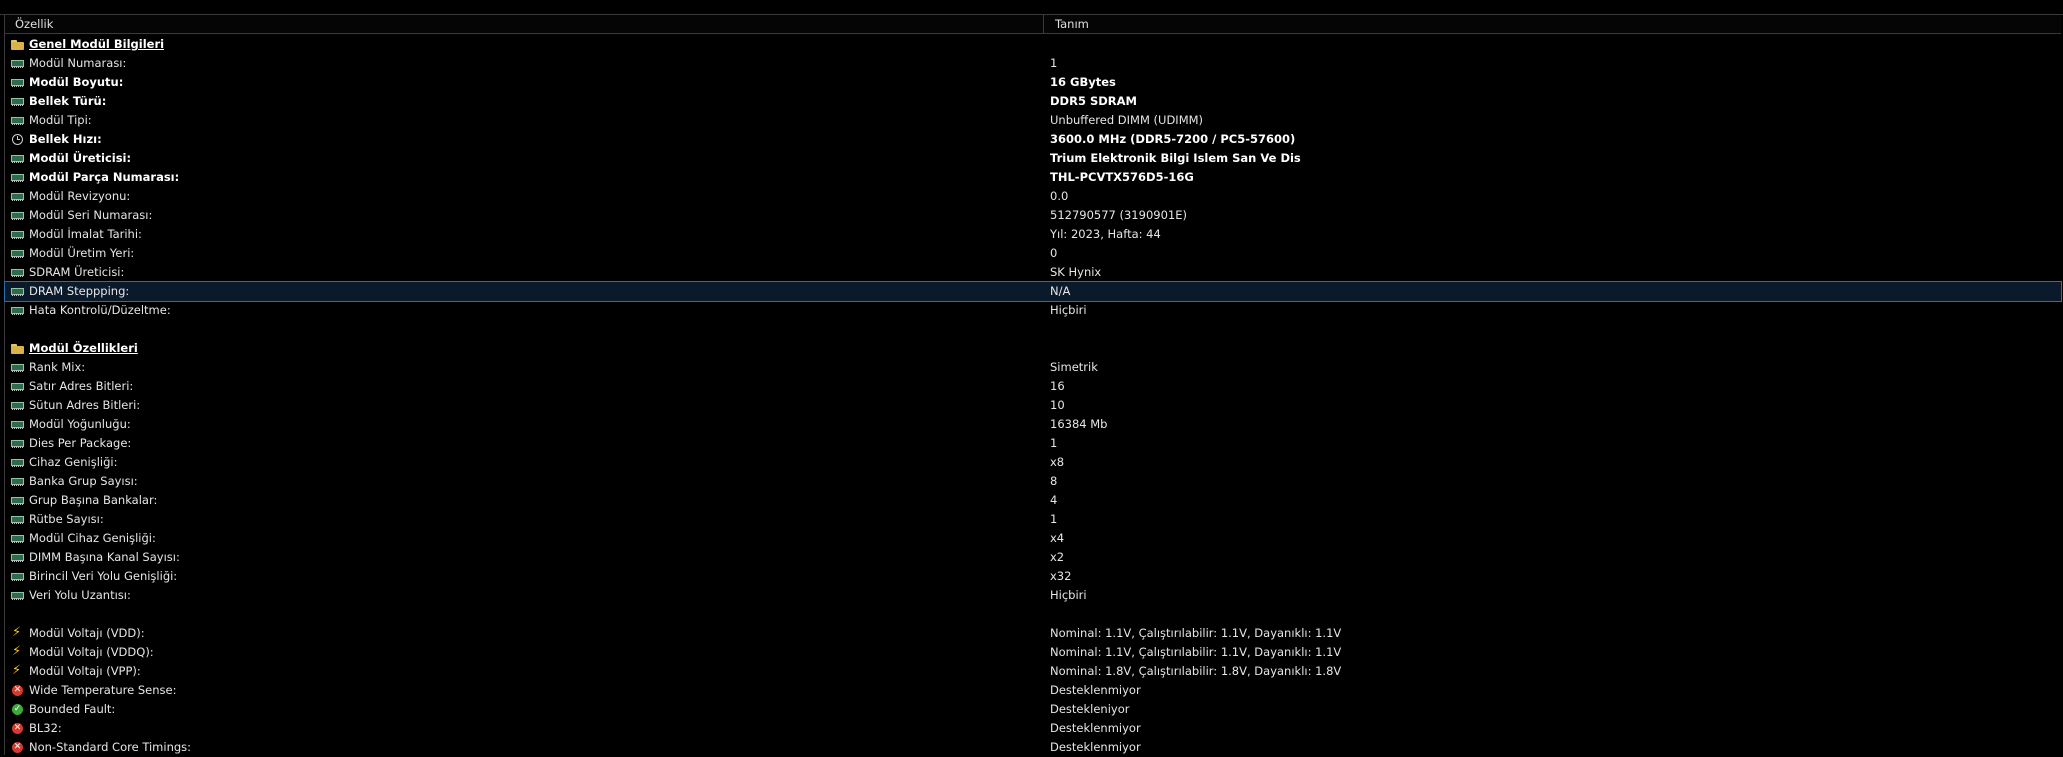 This screenshot has width=2063, height=757. Describe the element at coordinates (92, 538) in the screenshot. I see `property-name: Modül Cihaz Genişliği:` at that location.